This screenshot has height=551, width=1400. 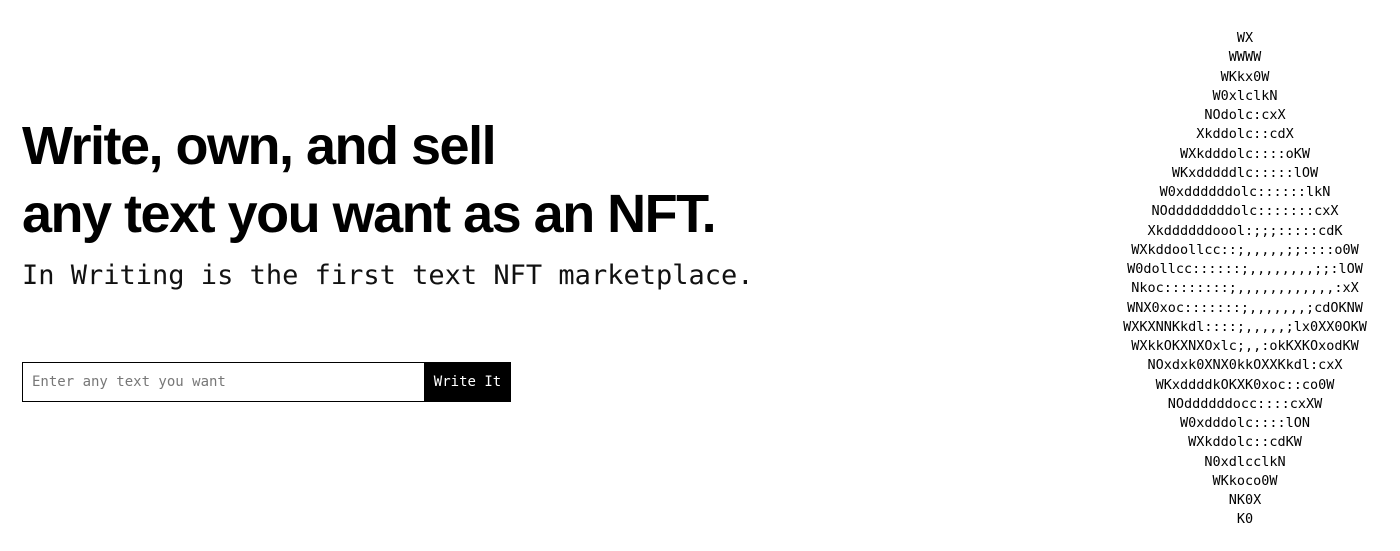 What do you see at coordinates (1245, 153) in the screenshot?
I see `ascii-art-line: WXkdddolc::::oKW` at bounding box center [1245, 153].